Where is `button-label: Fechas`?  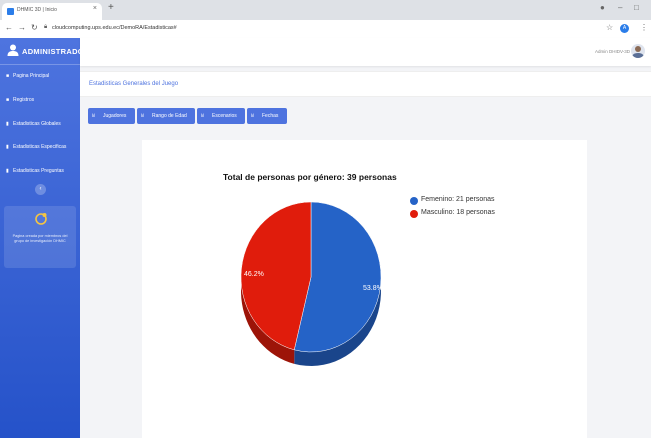 button-label: Fechas is located at coordinates (270, 116).